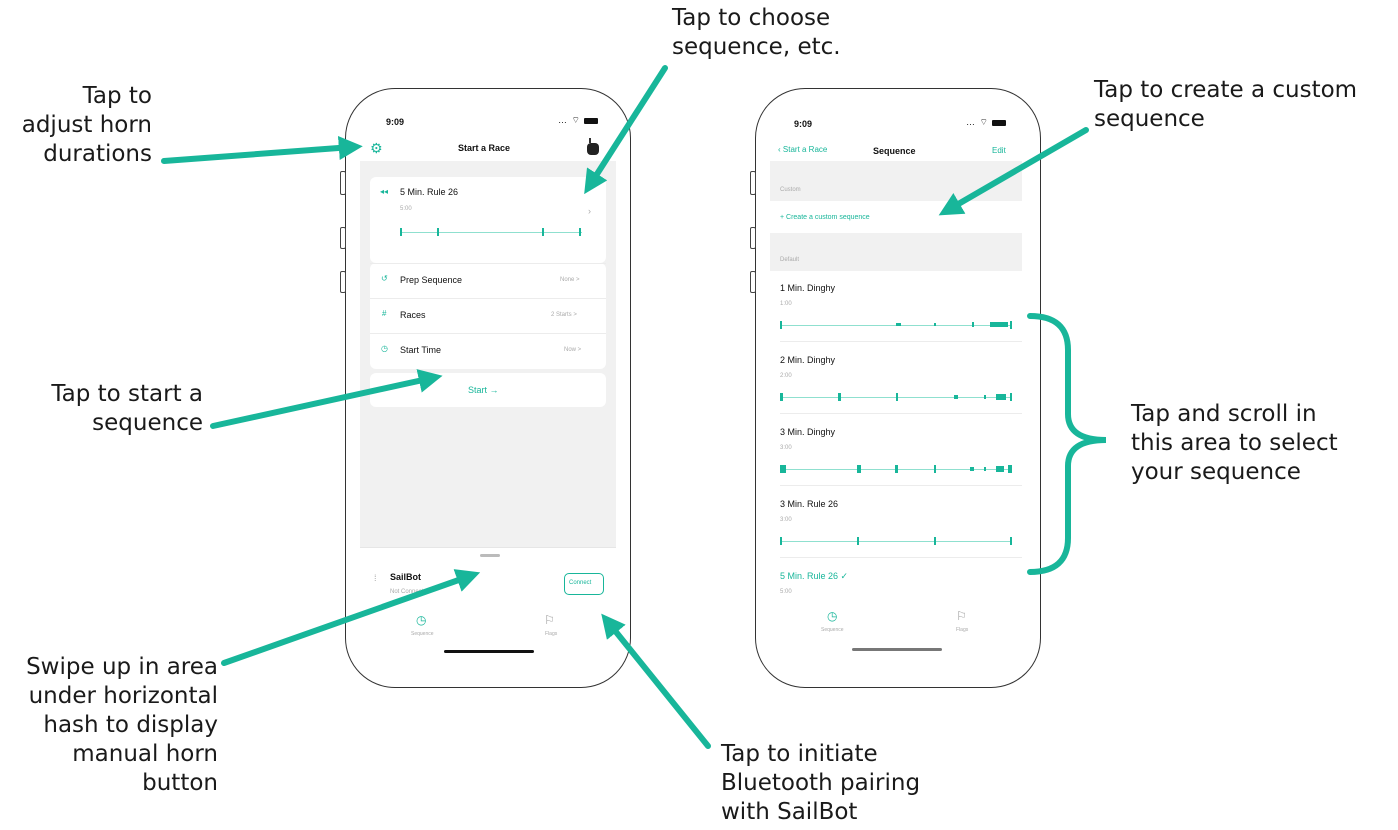 The height and width of the screenshot is (830, 1398). I want to click on default-section-header: Default, so click(896, 252).